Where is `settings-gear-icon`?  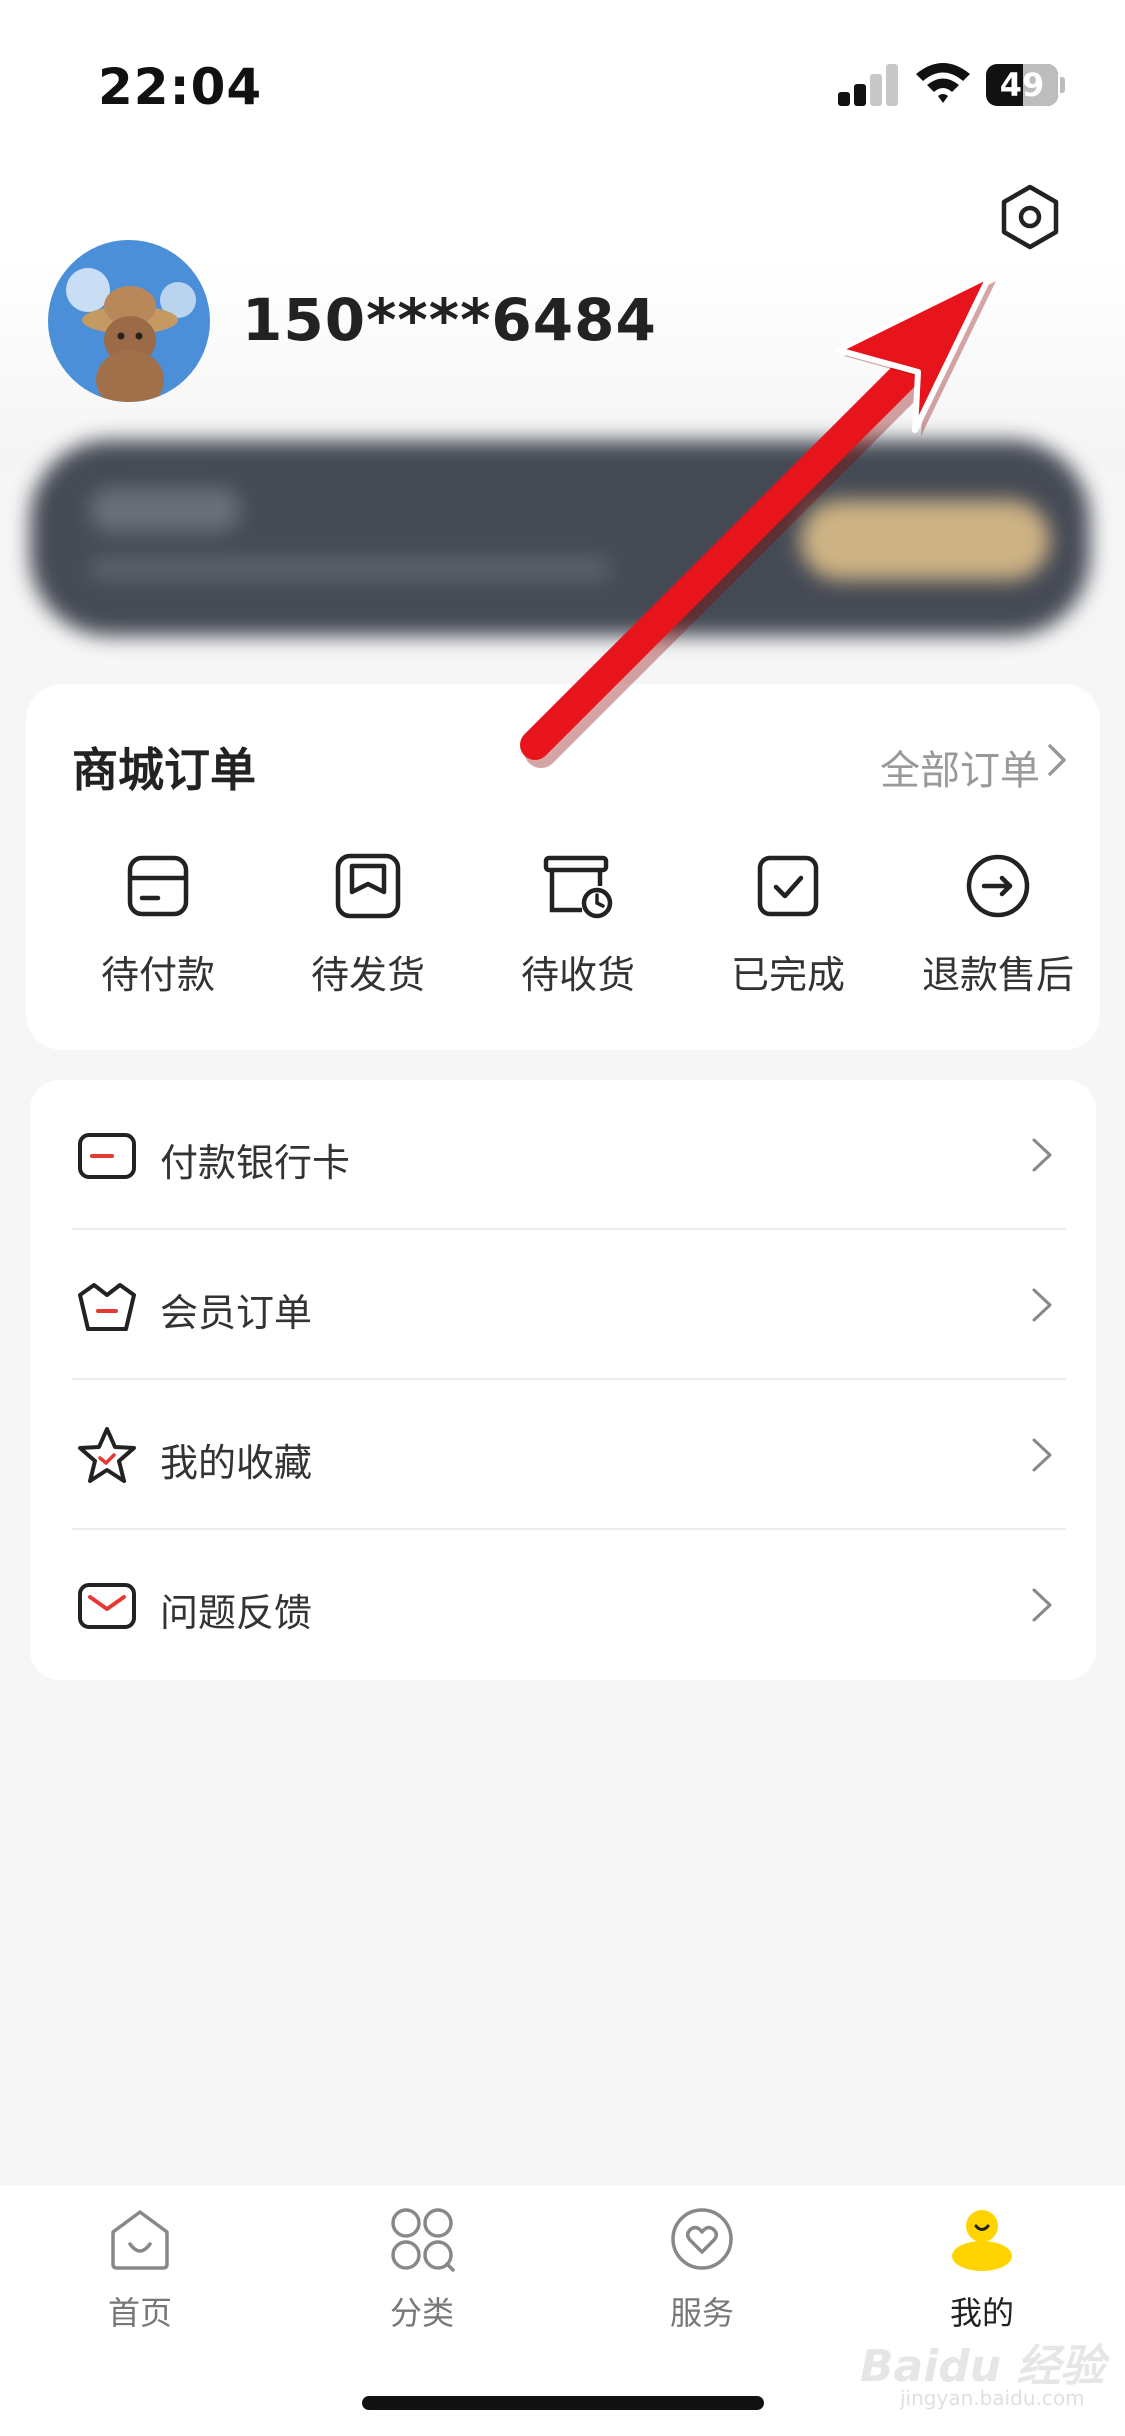 settings-gear-icon is located at coordinates (1030, 217).